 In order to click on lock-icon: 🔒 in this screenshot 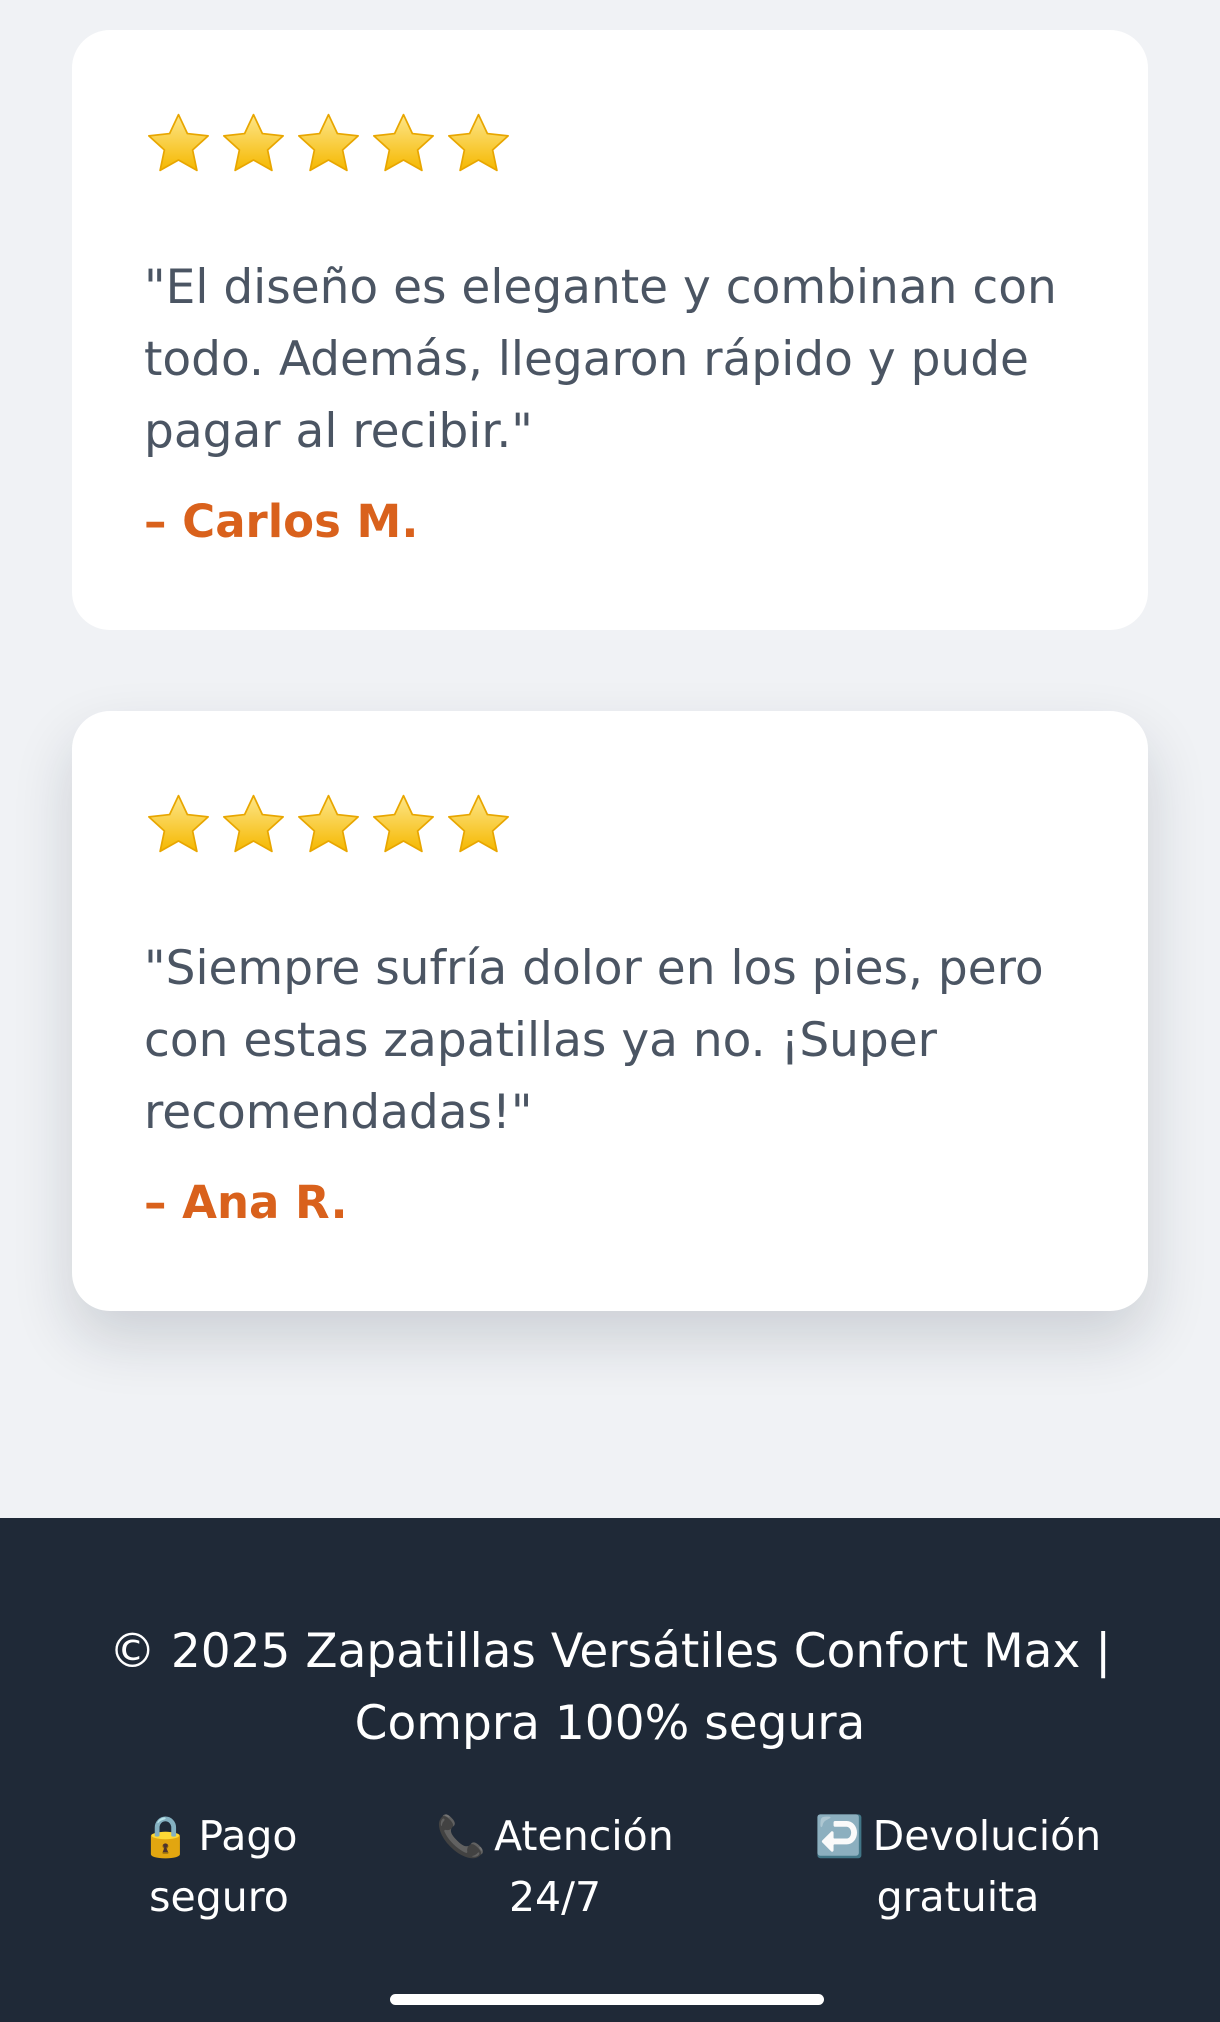, I will do `click(165, 1837)`.